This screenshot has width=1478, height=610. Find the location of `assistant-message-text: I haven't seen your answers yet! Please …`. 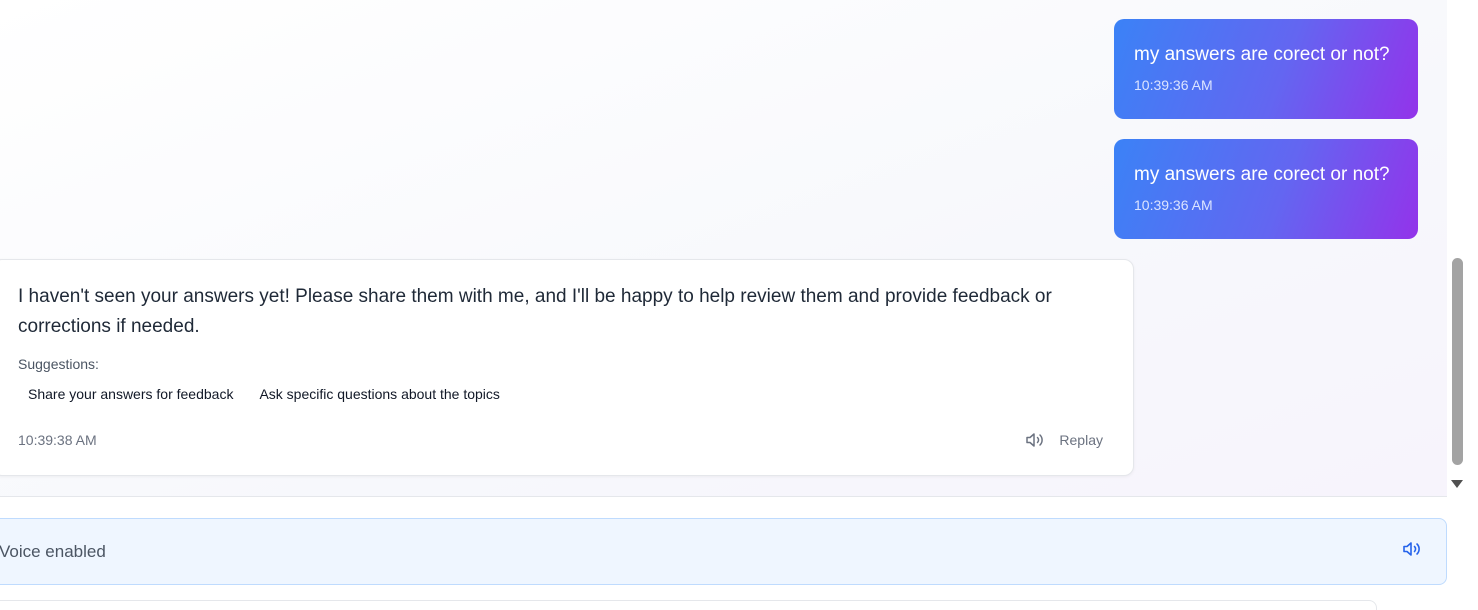

assistant-message-text: I haven't seen your answers yet! Please … is located at coordinates (535, 311).